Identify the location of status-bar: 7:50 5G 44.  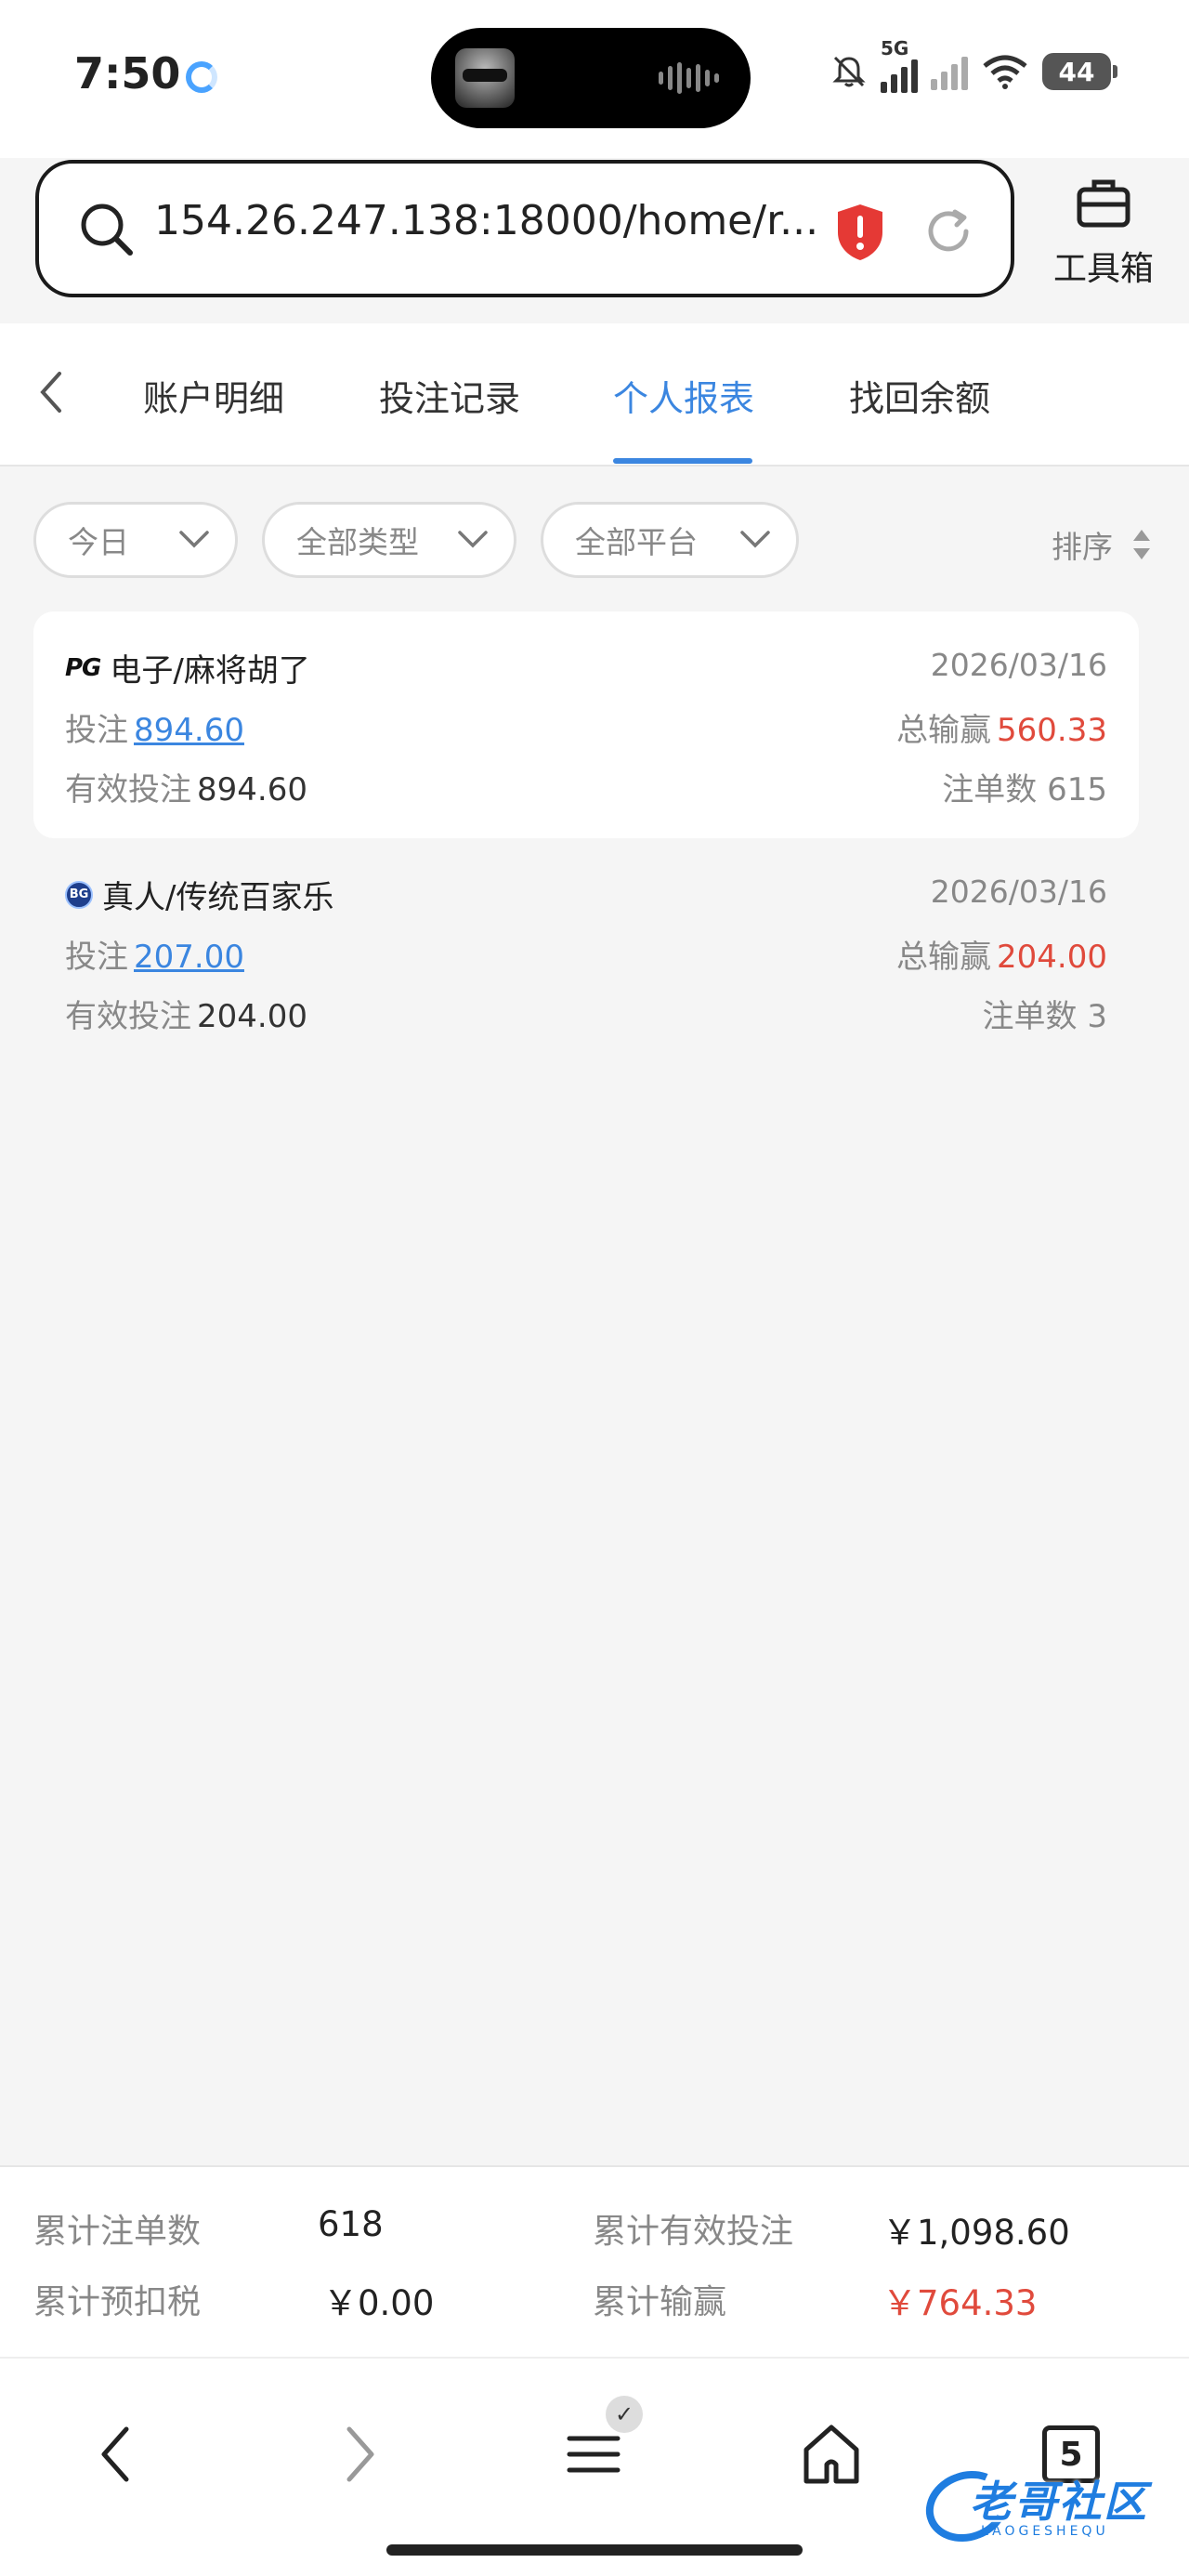
(594, 79).